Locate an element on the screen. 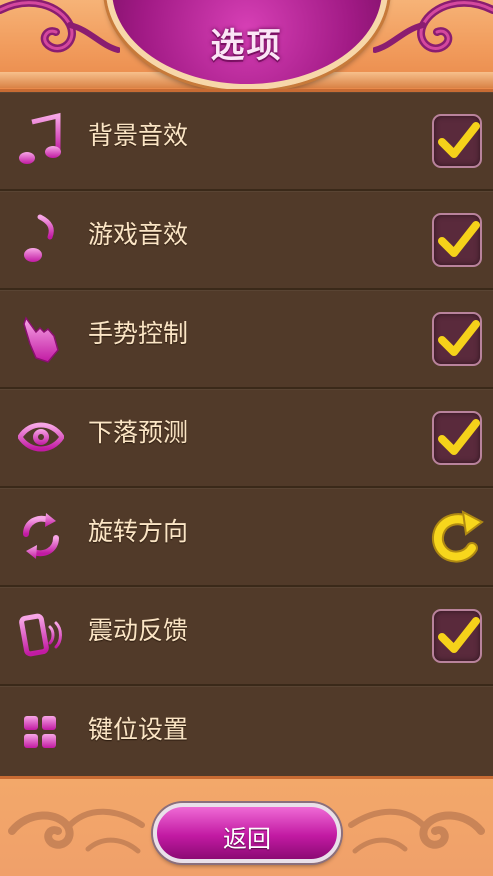  music-note-icon is located at coordinates (39, 238).